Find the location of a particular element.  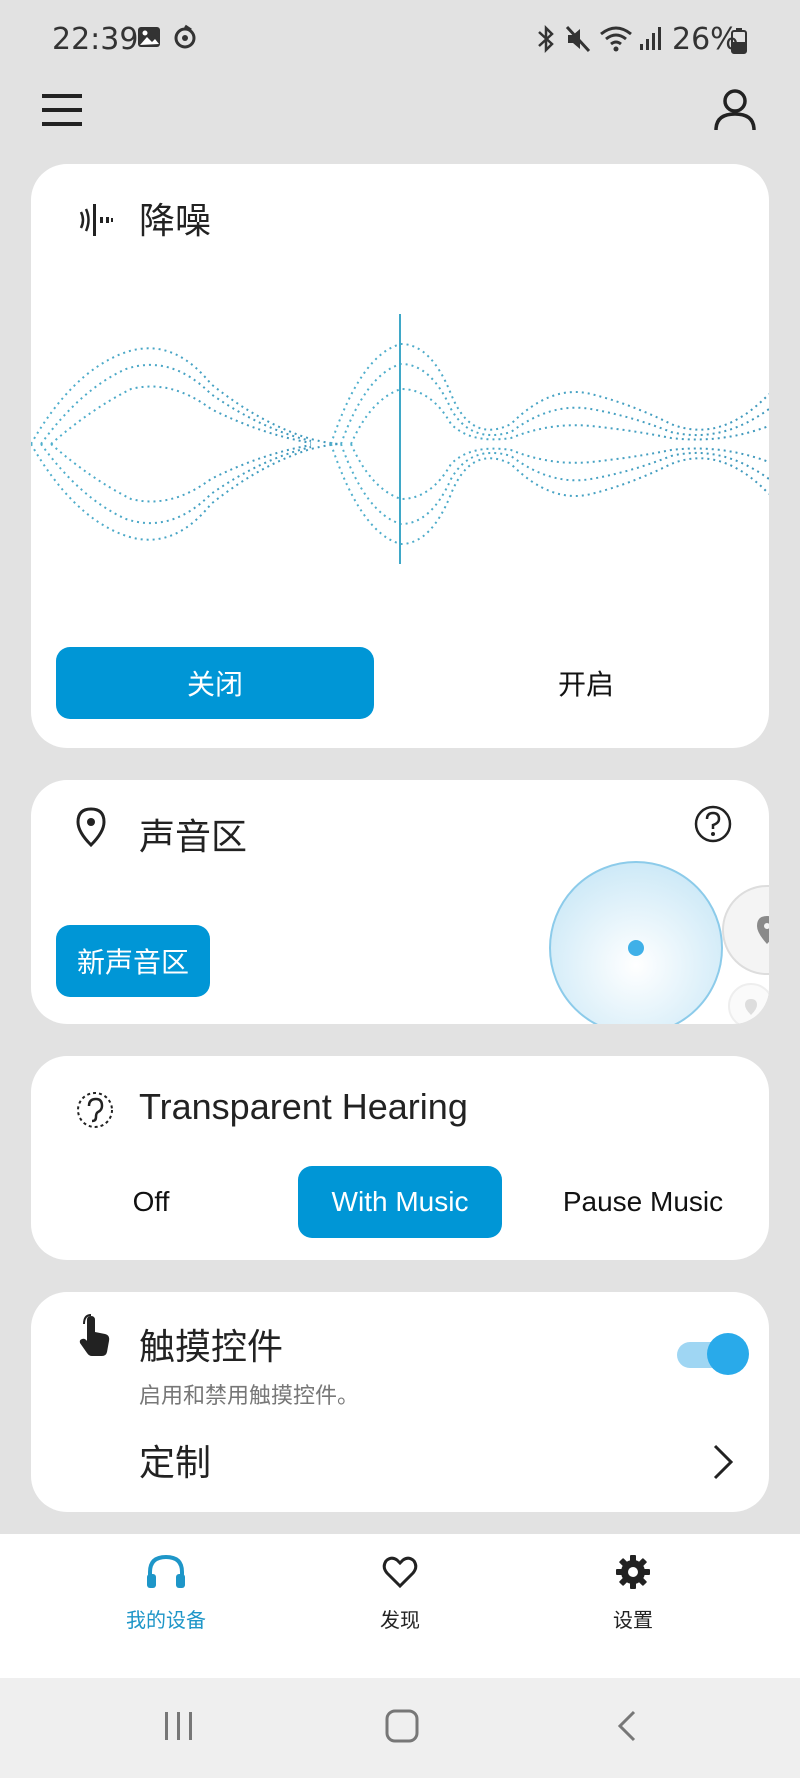

nav-settings: 设置 is located at coordinates (633, 1592).